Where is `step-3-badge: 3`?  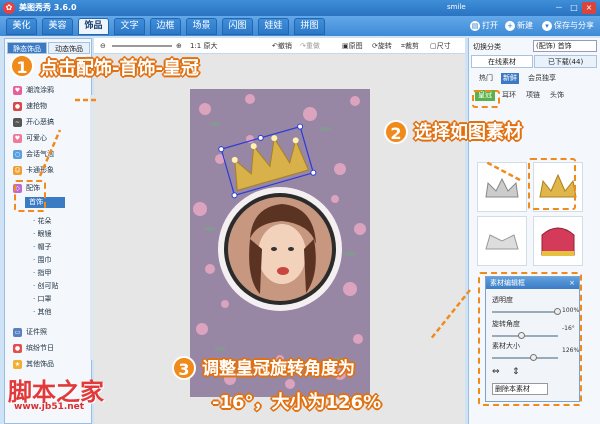 step-3-badge: 3 is located at coordinates (184, 368).